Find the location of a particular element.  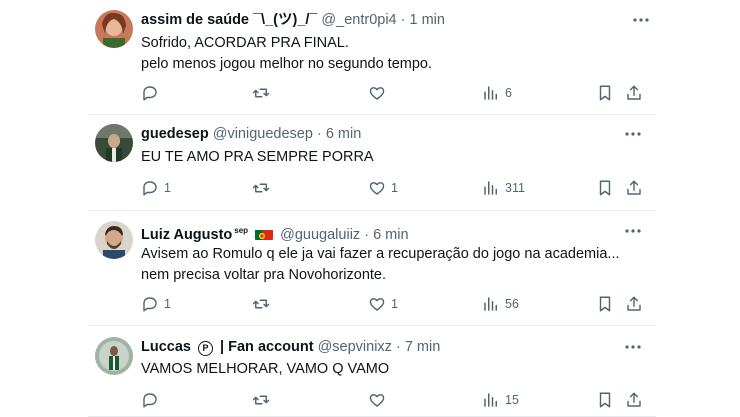

user-handle: @viniguedesep is located at coordinates (263, 134).